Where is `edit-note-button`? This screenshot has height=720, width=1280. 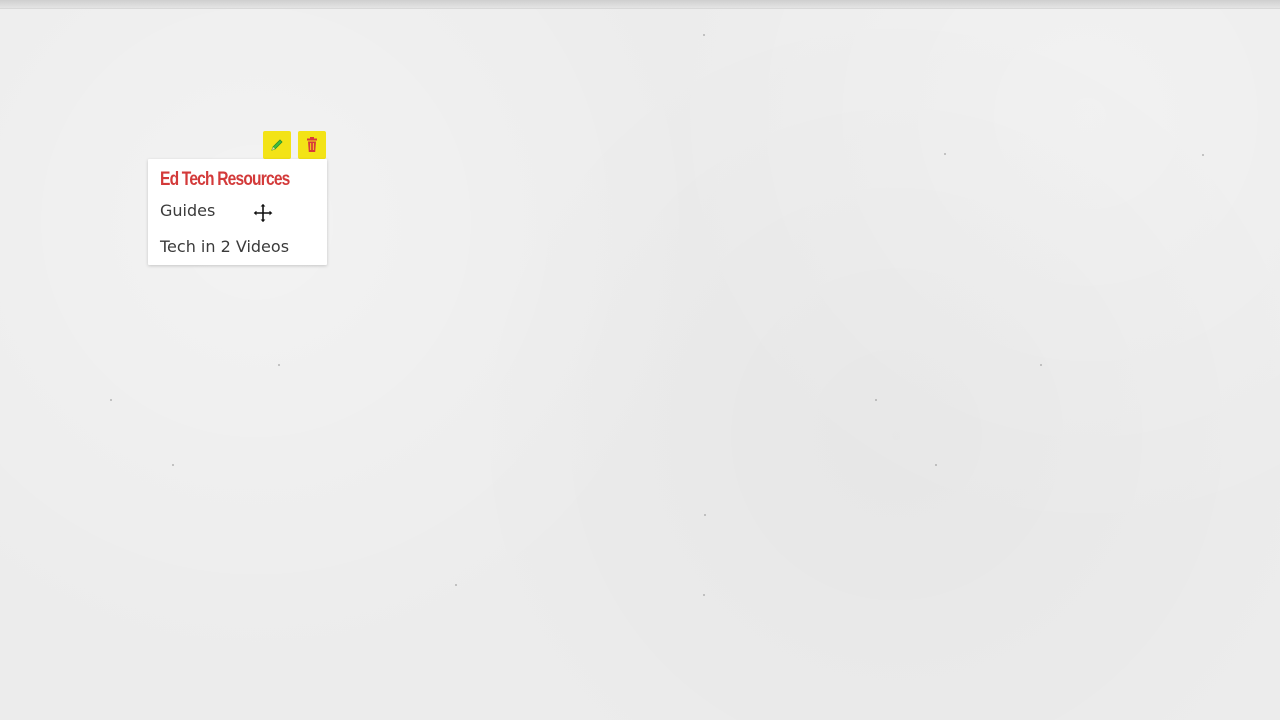 edit-note-button is located at coordinates (277, 145).